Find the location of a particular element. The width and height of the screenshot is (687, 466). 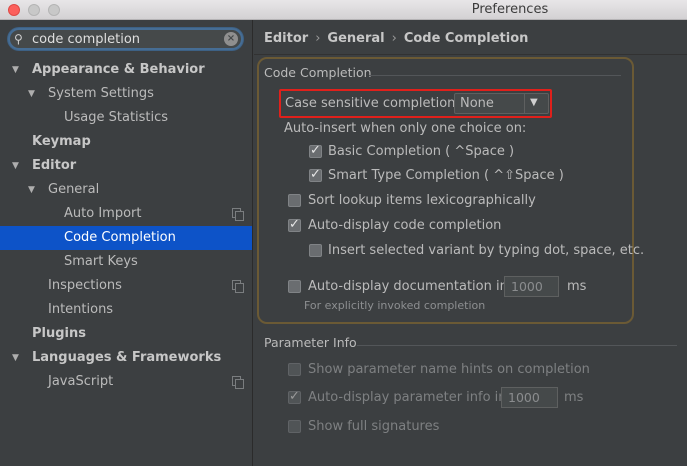

parameter-info-section-title: Parameter Info is located at coordinates (310, 342).